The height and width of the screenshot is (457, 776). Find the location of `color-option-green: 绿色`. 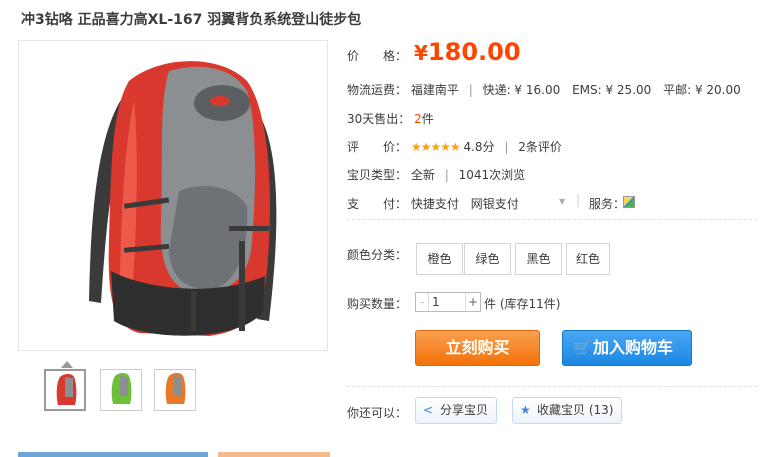

color-option-green: 绿色 is located at coordinates (487, 259).